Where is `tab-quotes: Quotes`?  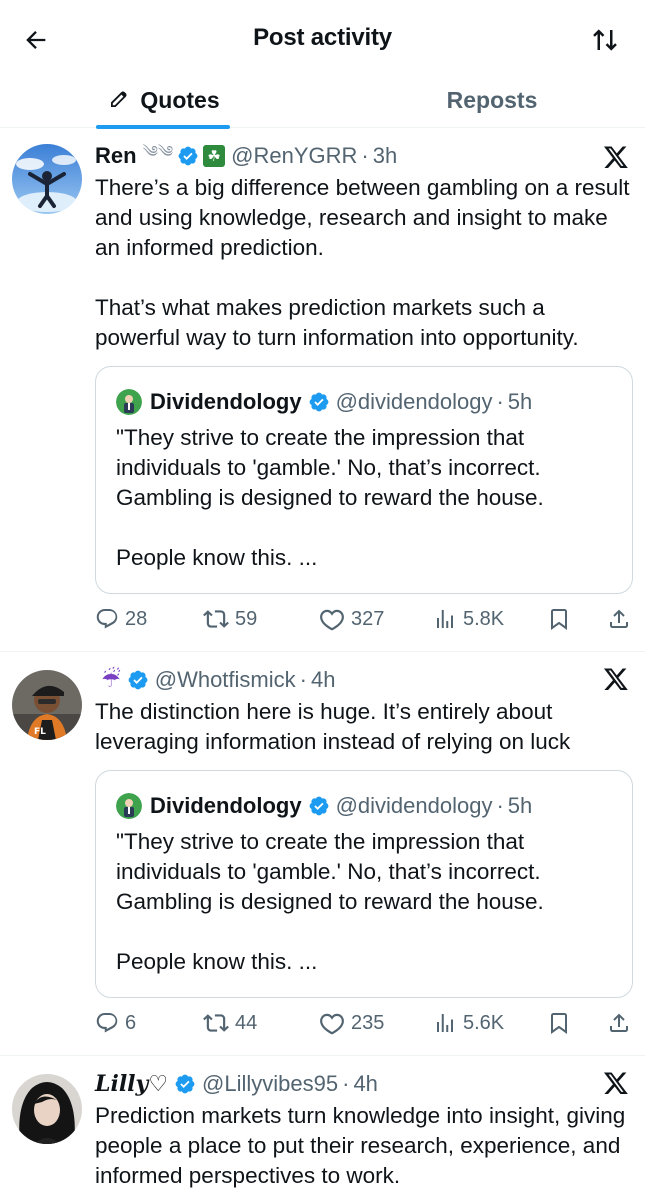
tab-quotes: Quotes is located at coordinates (163, 100).